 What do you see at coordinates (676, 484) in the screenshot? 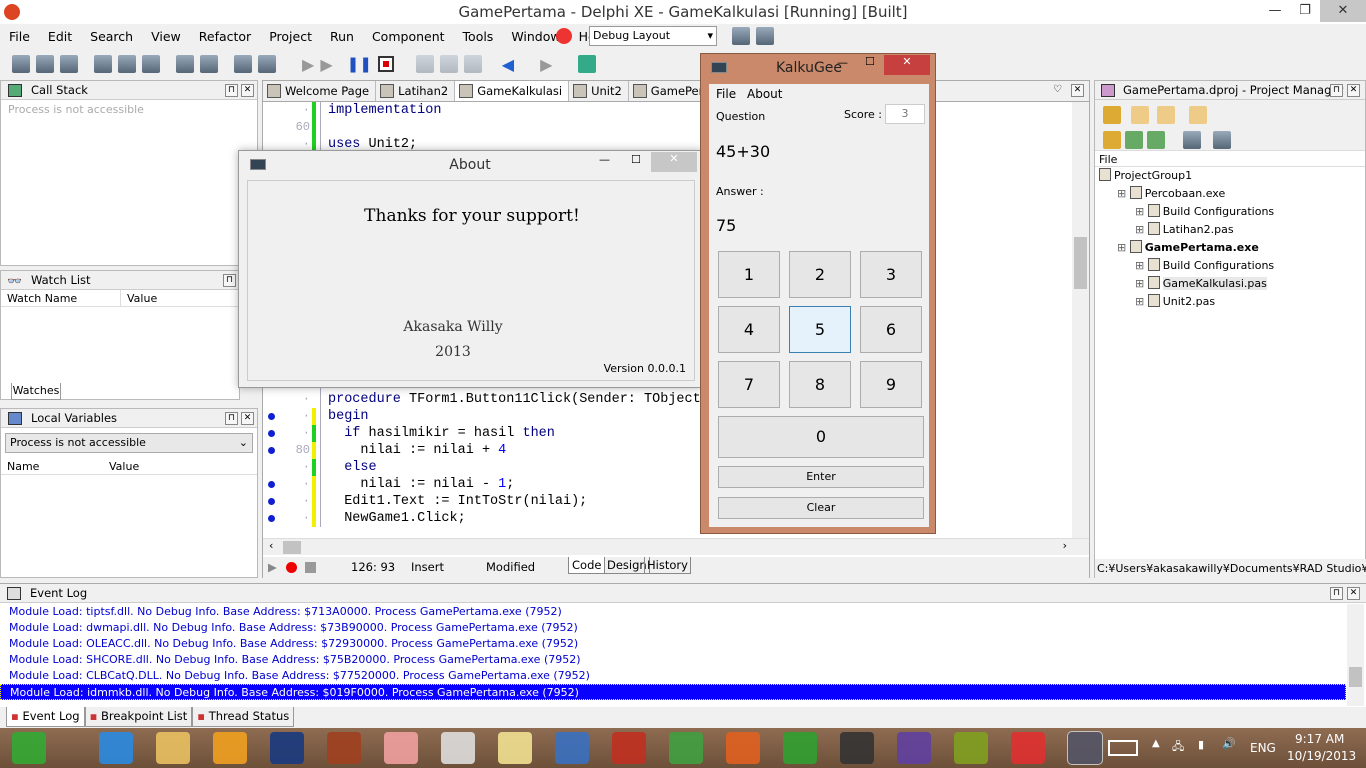
I see `code-line: · nilai := nilai - 1;` at bounding box center [676, 484].